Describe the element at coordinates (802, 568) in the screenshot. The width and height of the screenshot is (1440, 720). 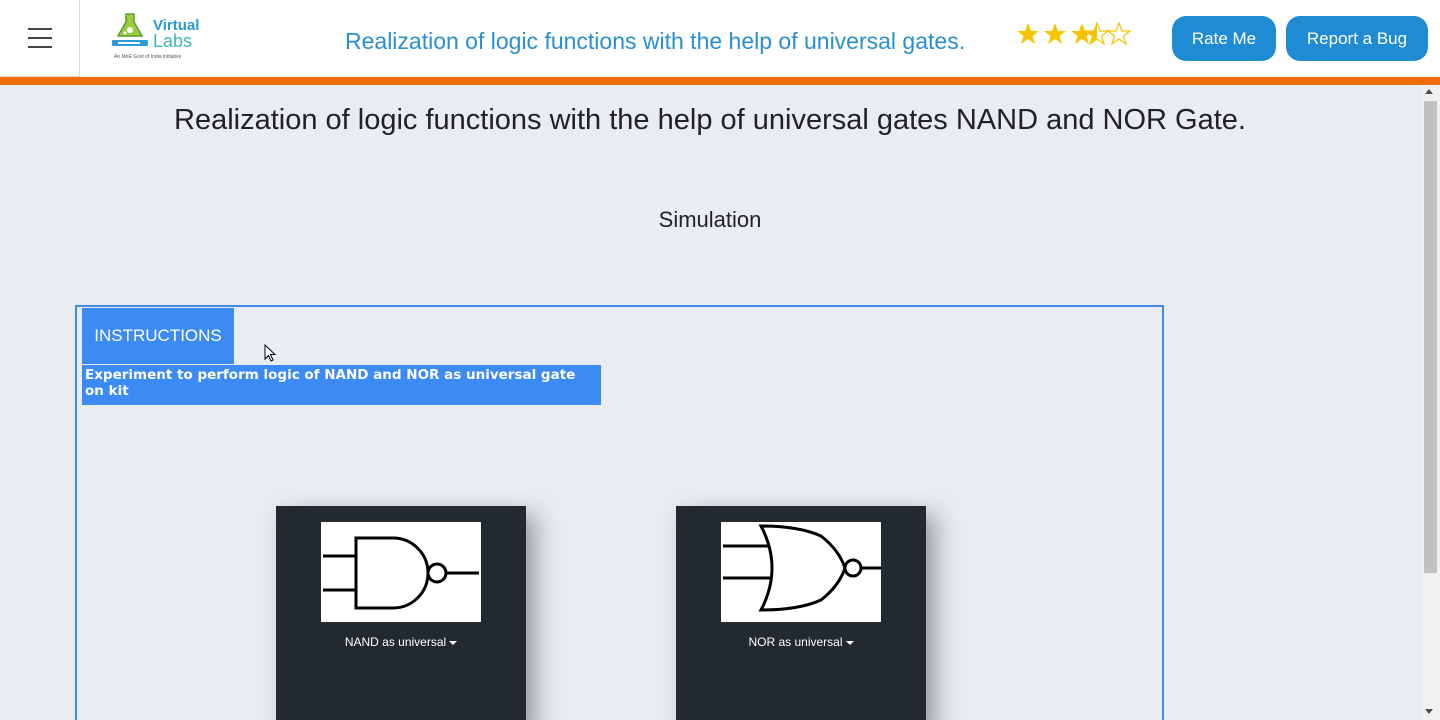
I see `nor-gate-icon` at that location.